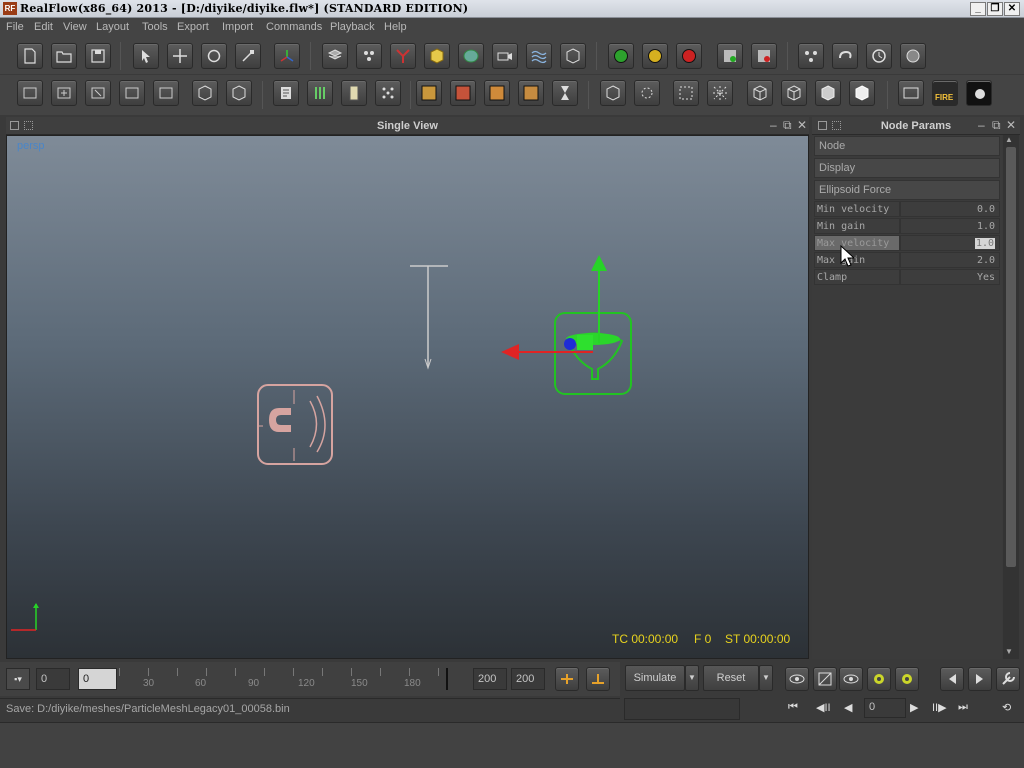 The width and height of the screenshot is (1024, 768). What do you see at coordinates (155, 27) in the screenshot?
I see `menu-tools: Tools` at bounding box center [155, 27].